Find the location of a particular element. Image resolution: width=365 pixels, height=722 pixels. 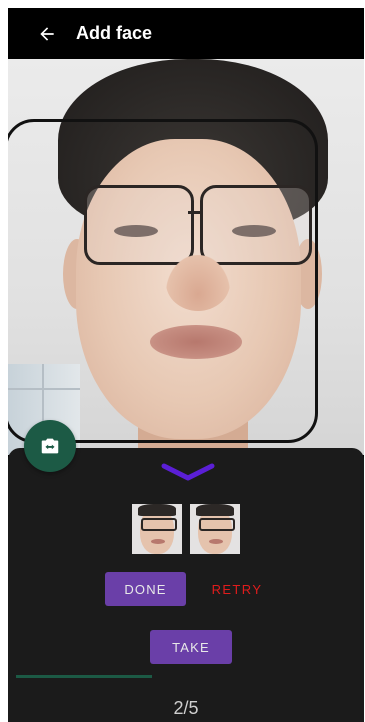

app-bar: Add face is located at coordinates (186, 33).